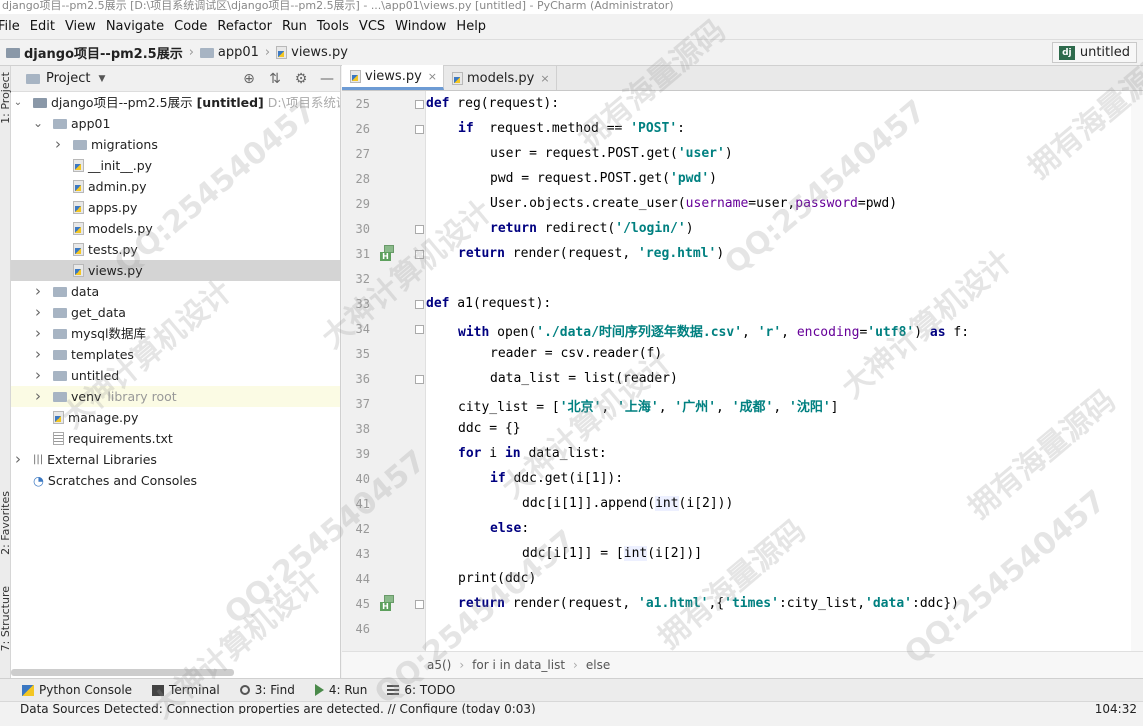 Image resolution: width=1143 pixels, height=726 pixels. Describe the element at coordinates (135, 26) in the screenshot. I see `menu-navigate: Navigate` at that location.